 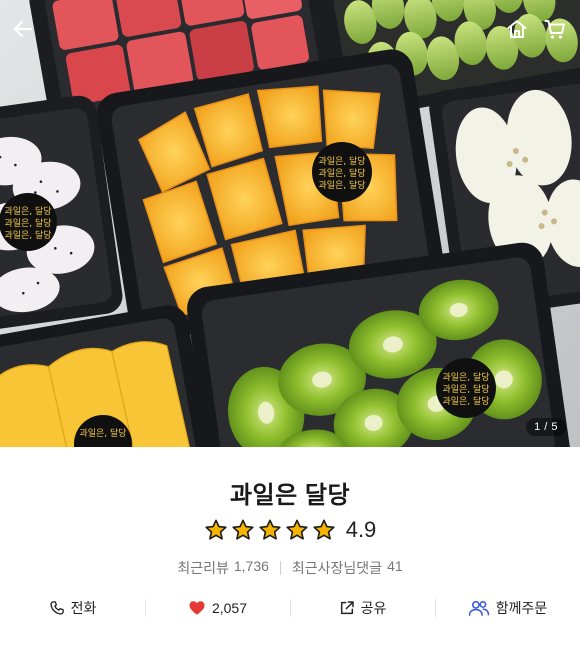 What do you see at coordinates (280, 568) in the screenshot?
I see `divider` at bounding box center [280, 568].